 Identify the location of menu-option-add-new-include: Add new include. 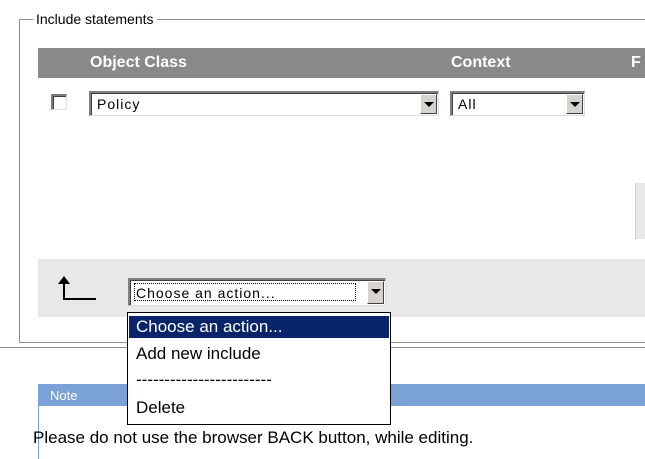
(259, 354).